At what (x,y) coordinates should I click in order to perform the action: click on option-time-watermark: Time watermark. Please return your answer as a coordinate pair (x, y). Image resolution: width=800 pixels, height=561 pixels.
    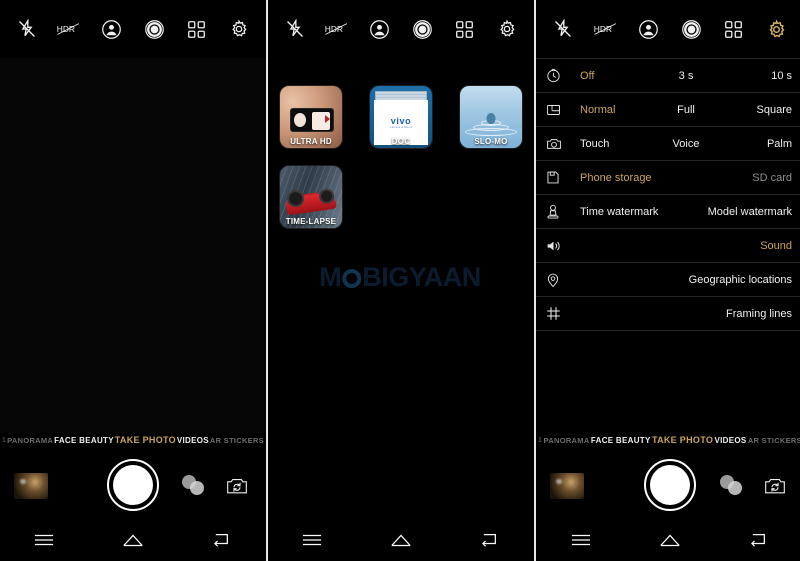
    Looking at the image, I should click on (629, 212).